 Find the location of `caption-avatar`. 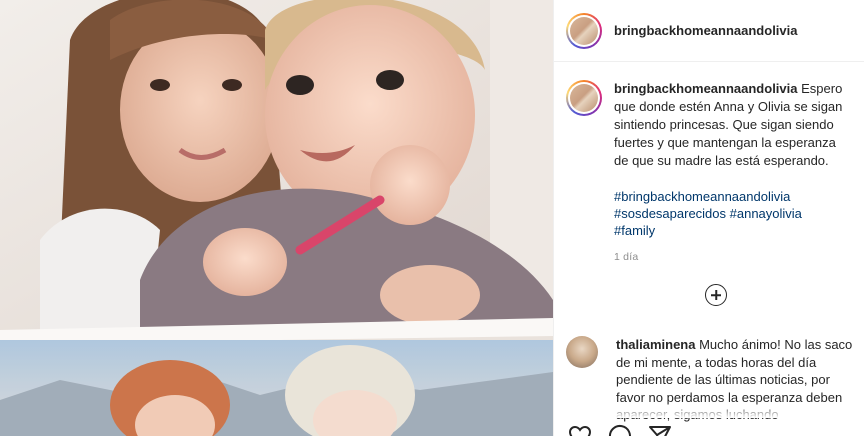

caption-avatar is located at coordinates (584, 98).